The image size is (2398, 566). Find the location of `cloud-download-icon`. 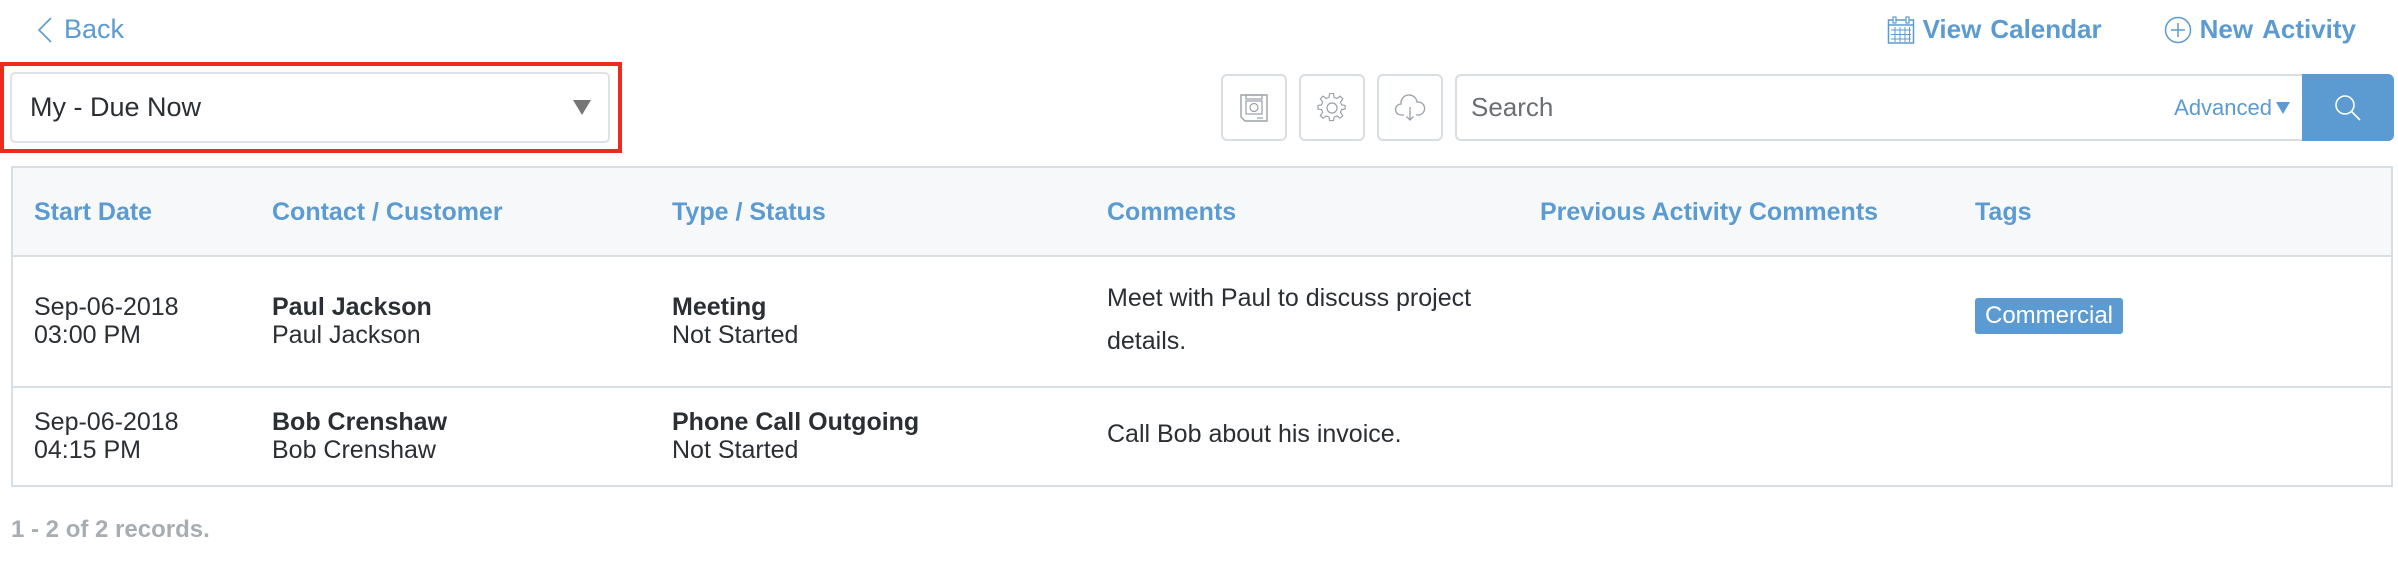

cloud-download-icon is located at coordinates (1410, 107).